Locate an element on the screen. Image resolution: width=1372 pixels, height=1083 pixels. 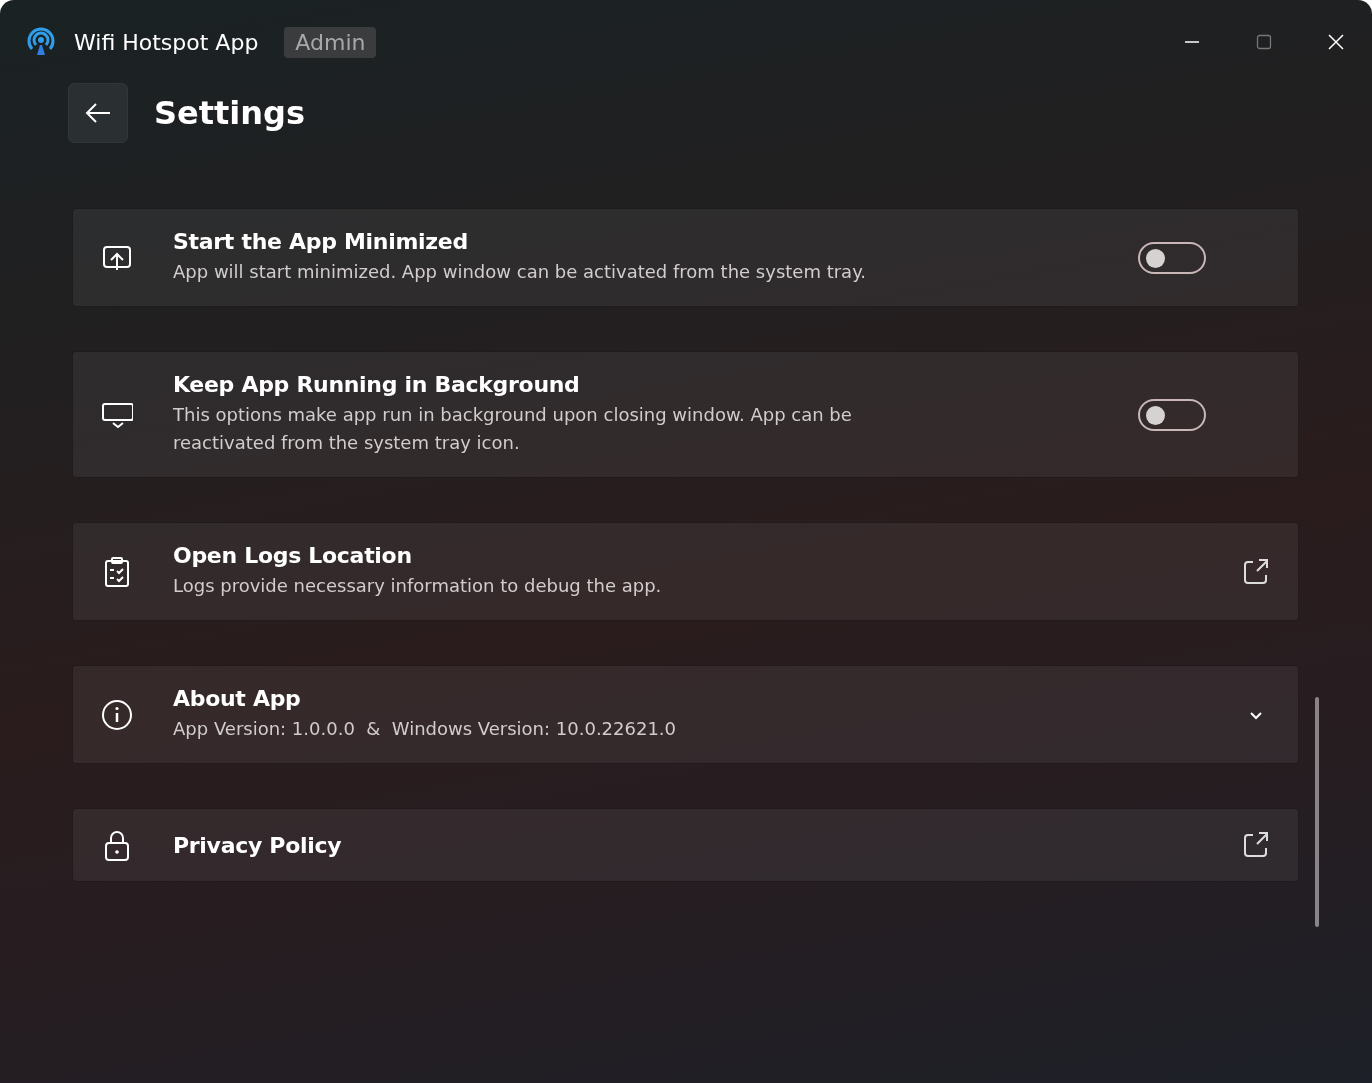
scrollbar is located at coordinates (1317, 812).